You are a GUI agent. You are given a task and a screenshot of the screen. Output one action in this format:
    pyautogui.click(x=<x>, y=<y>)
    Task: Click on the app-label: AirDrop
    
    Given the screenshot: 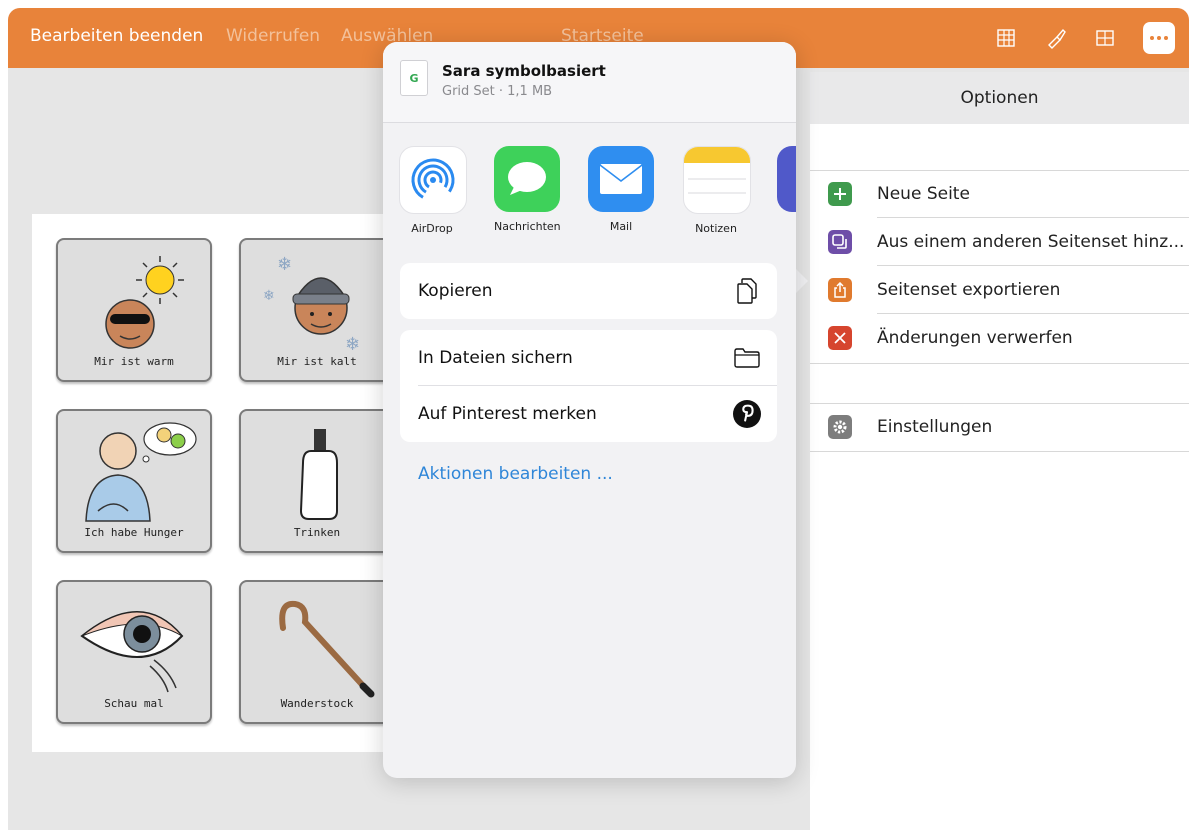 What is the action you would take?
    pyautogui.click(x=432, y=228)
    